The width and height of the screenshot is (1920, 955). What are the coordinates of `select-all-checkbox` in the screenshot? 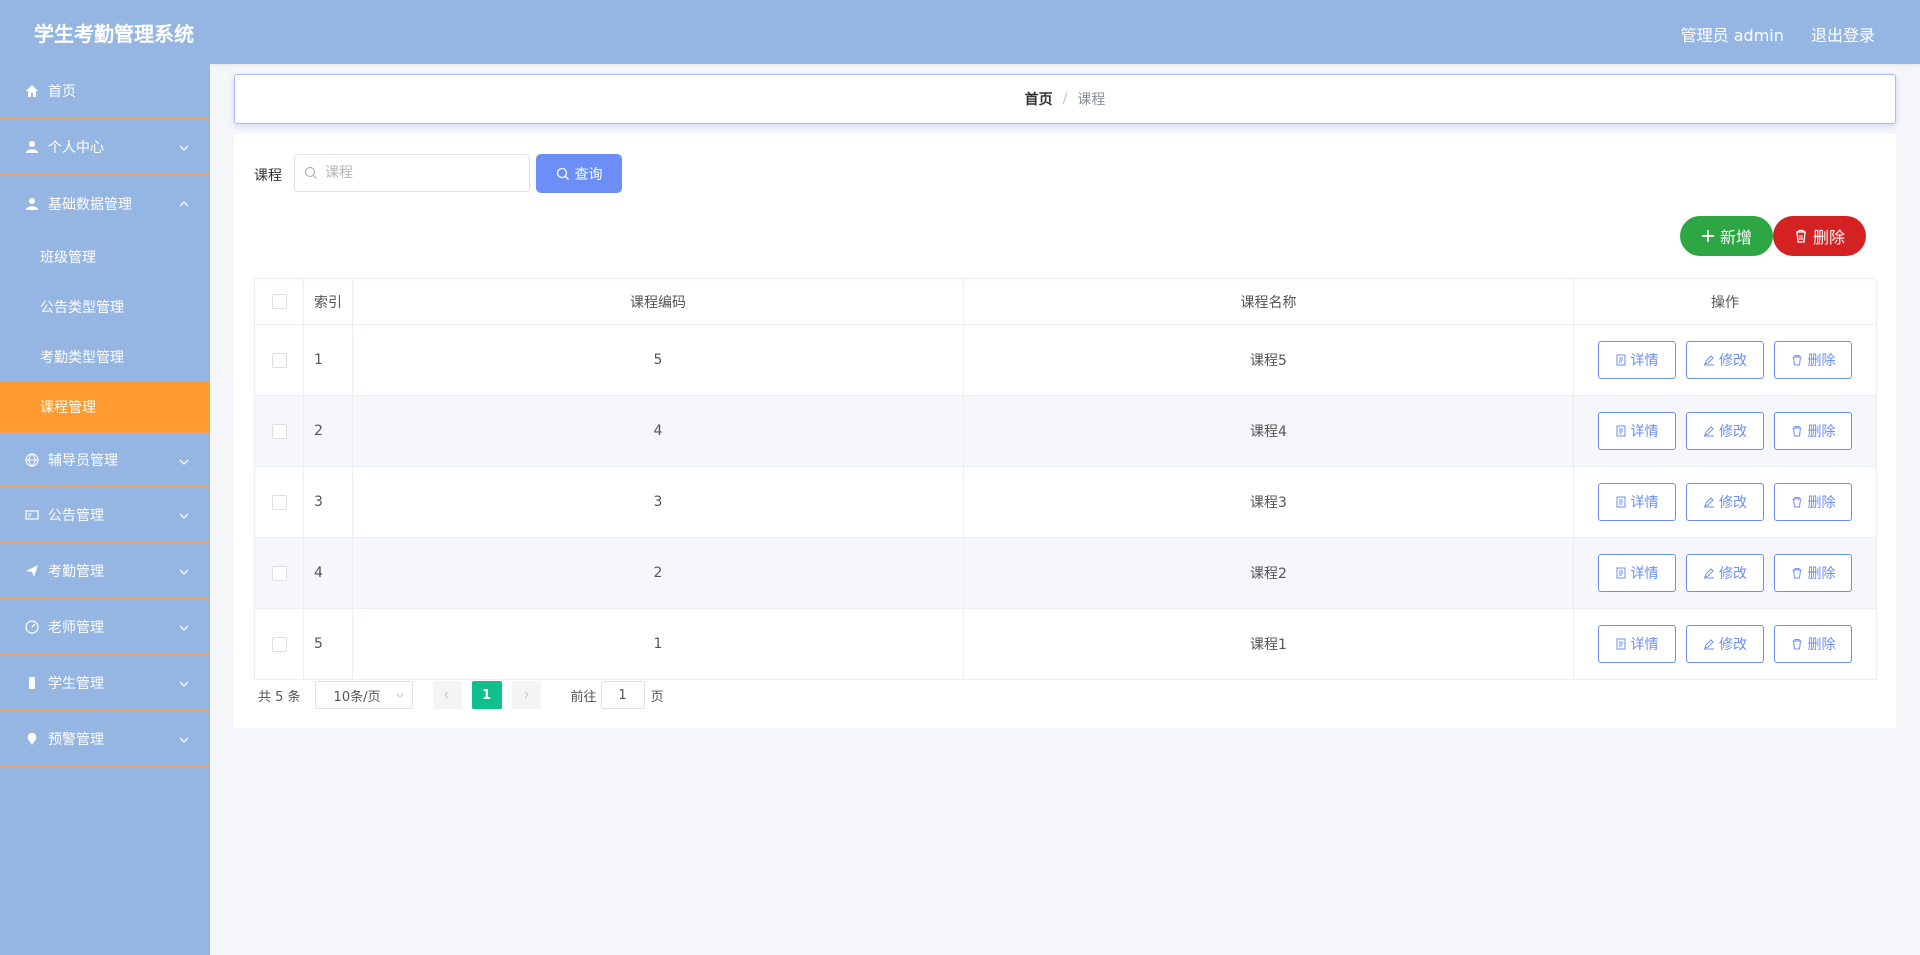 It's located at (279, 301).